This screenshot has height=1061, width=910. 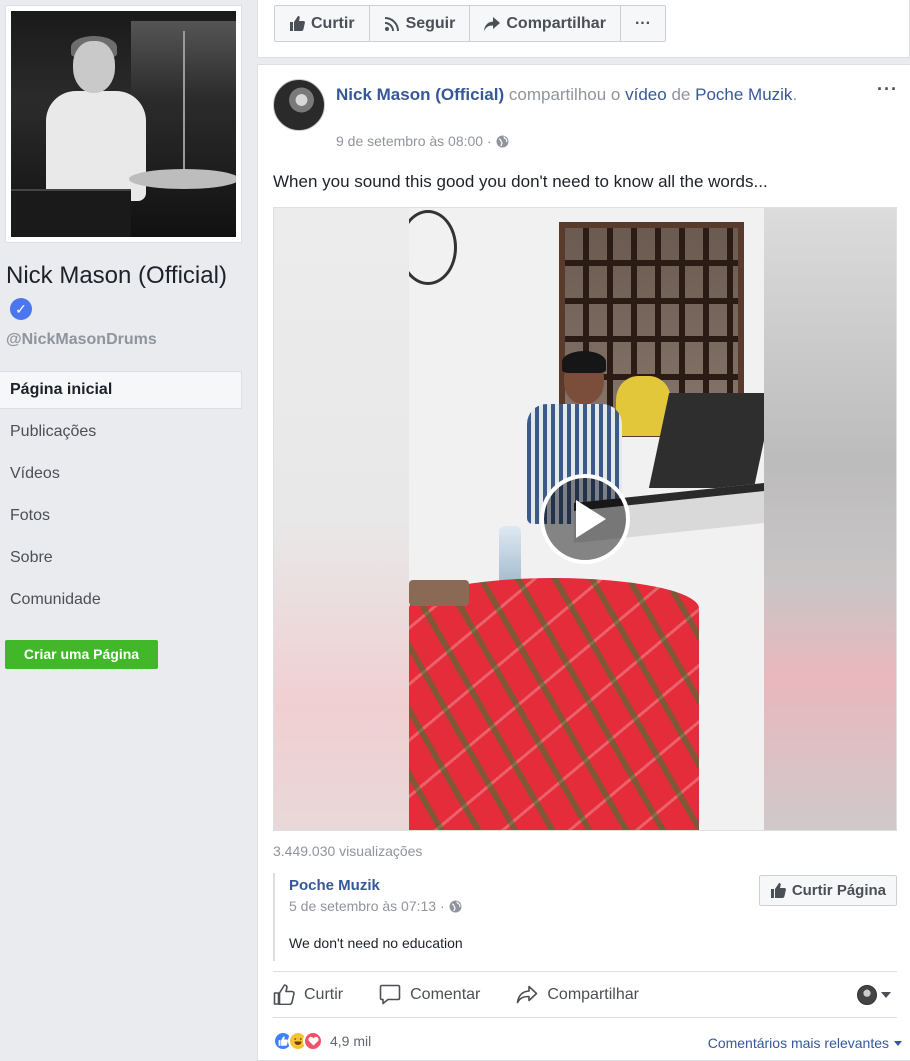 I want to click on post-options-icon: ···, so click(x=887, y=89).